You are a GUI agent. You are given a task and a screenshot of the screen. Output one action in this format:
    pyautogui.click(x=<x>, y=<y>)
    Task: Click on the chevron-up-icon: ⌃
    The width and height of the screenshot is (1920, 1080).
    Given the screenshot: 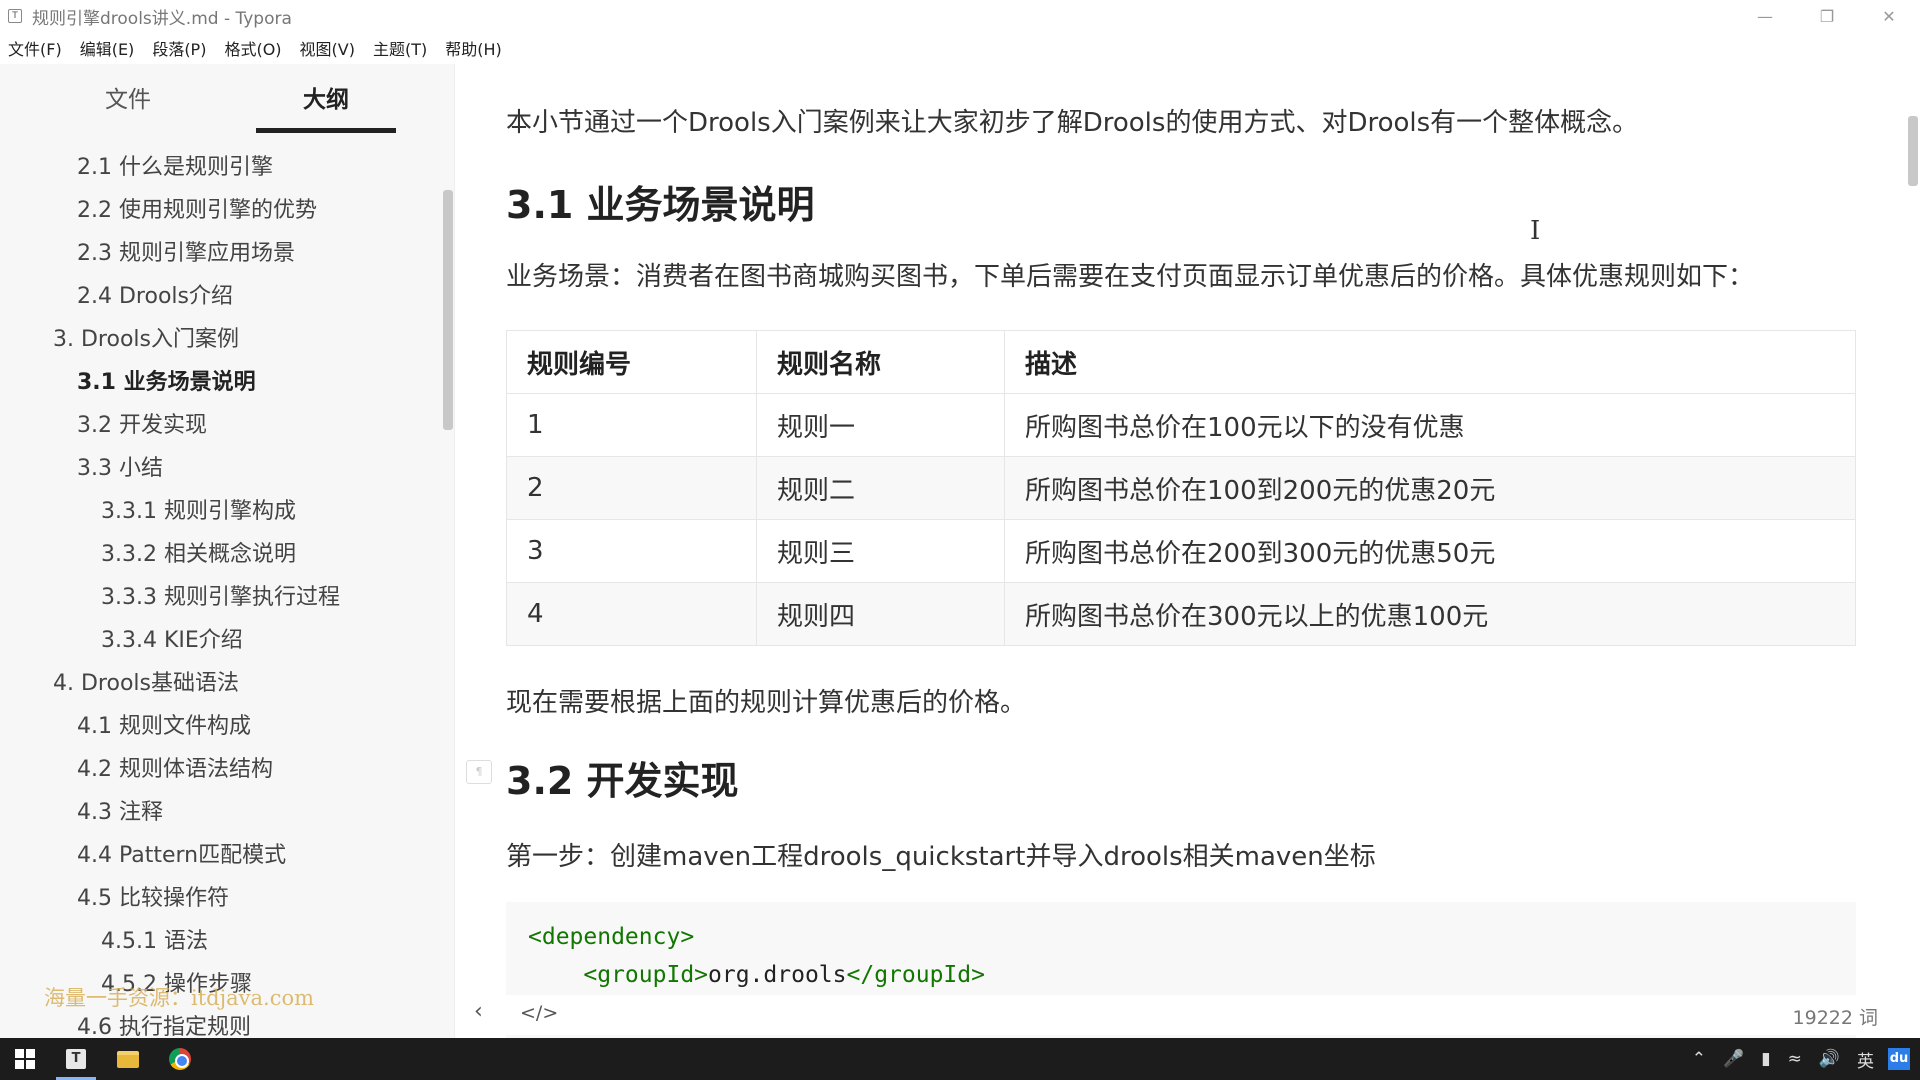 What is the action you would take?
    pyautogui.click(x=1699, y=1059)
    